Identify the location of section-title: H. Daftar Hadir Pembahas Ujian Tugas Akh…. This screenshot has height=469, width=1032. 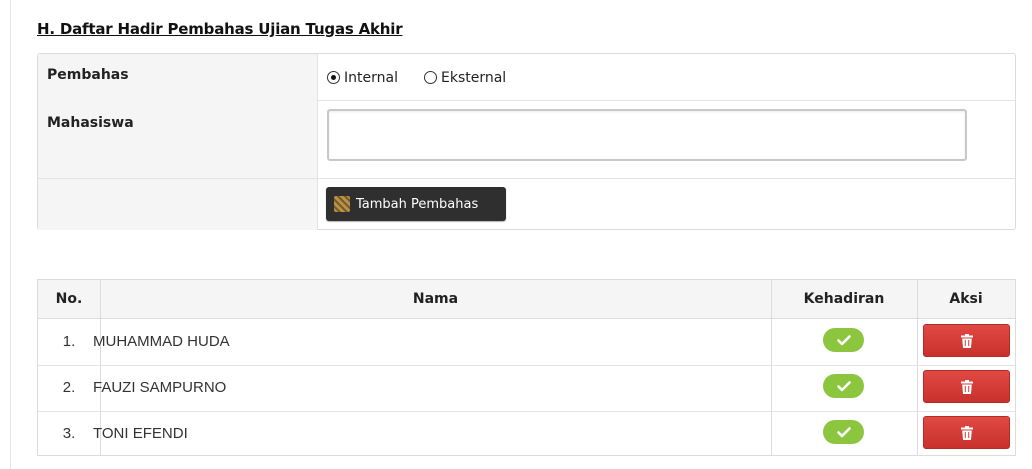
(220, 29).